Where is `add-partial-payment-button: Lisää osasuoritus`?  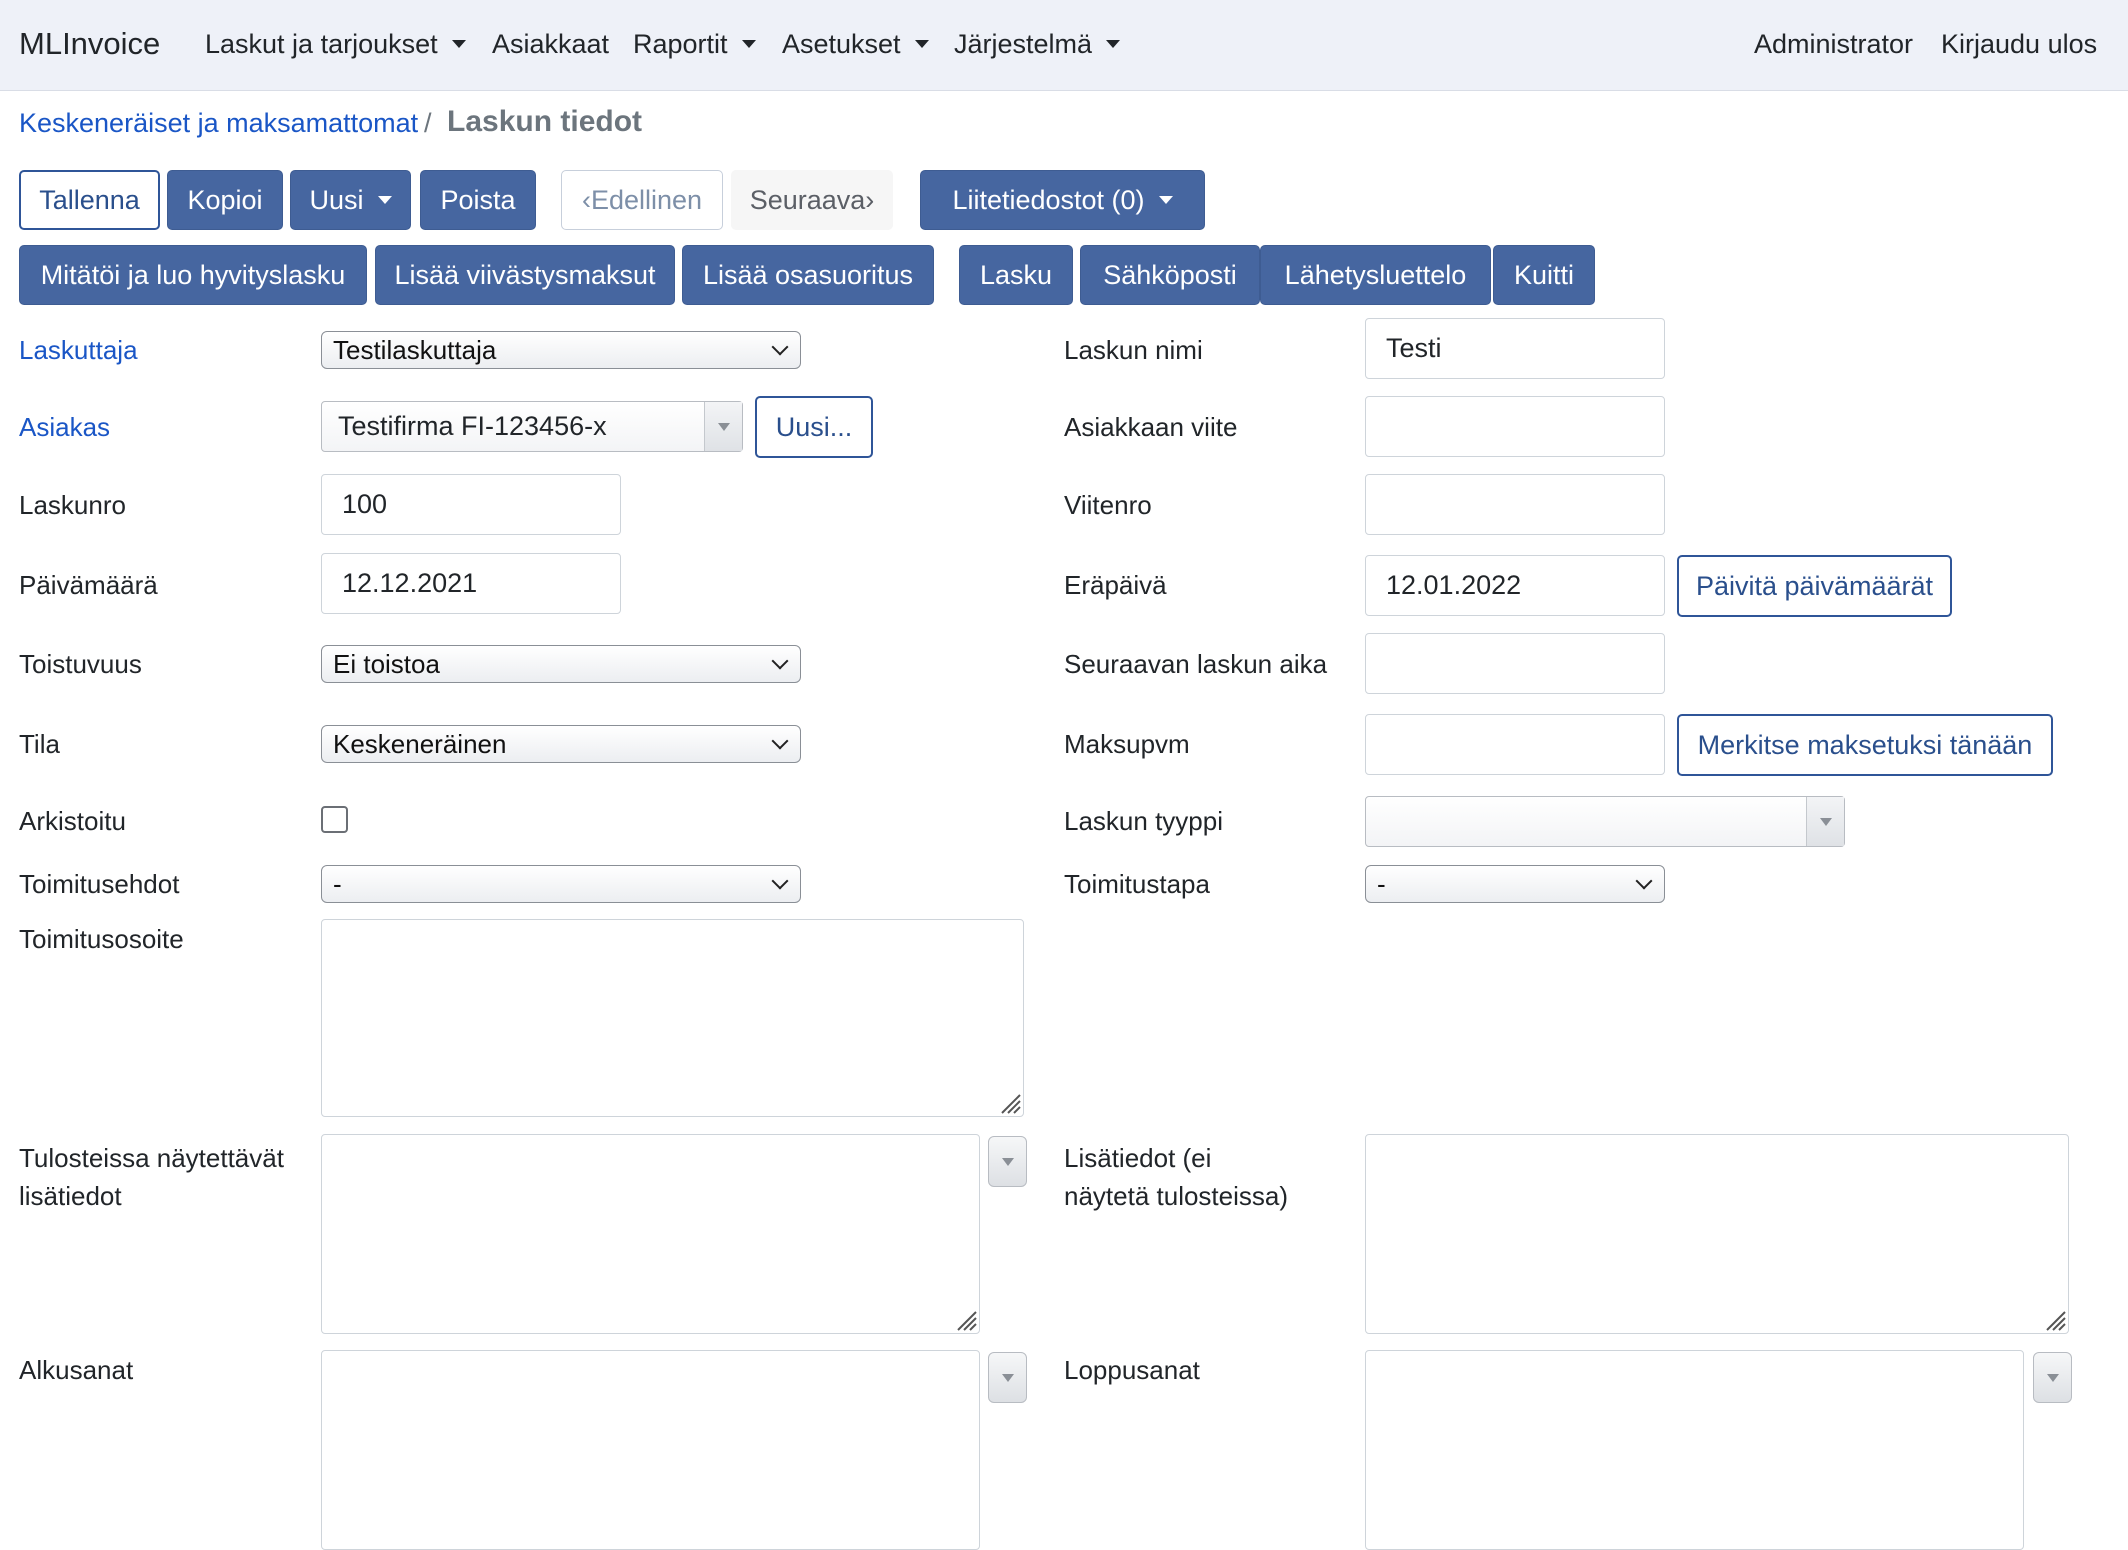 add-partial-payment-button: Lisää osasuoritus is located at coordinates (808, 275).